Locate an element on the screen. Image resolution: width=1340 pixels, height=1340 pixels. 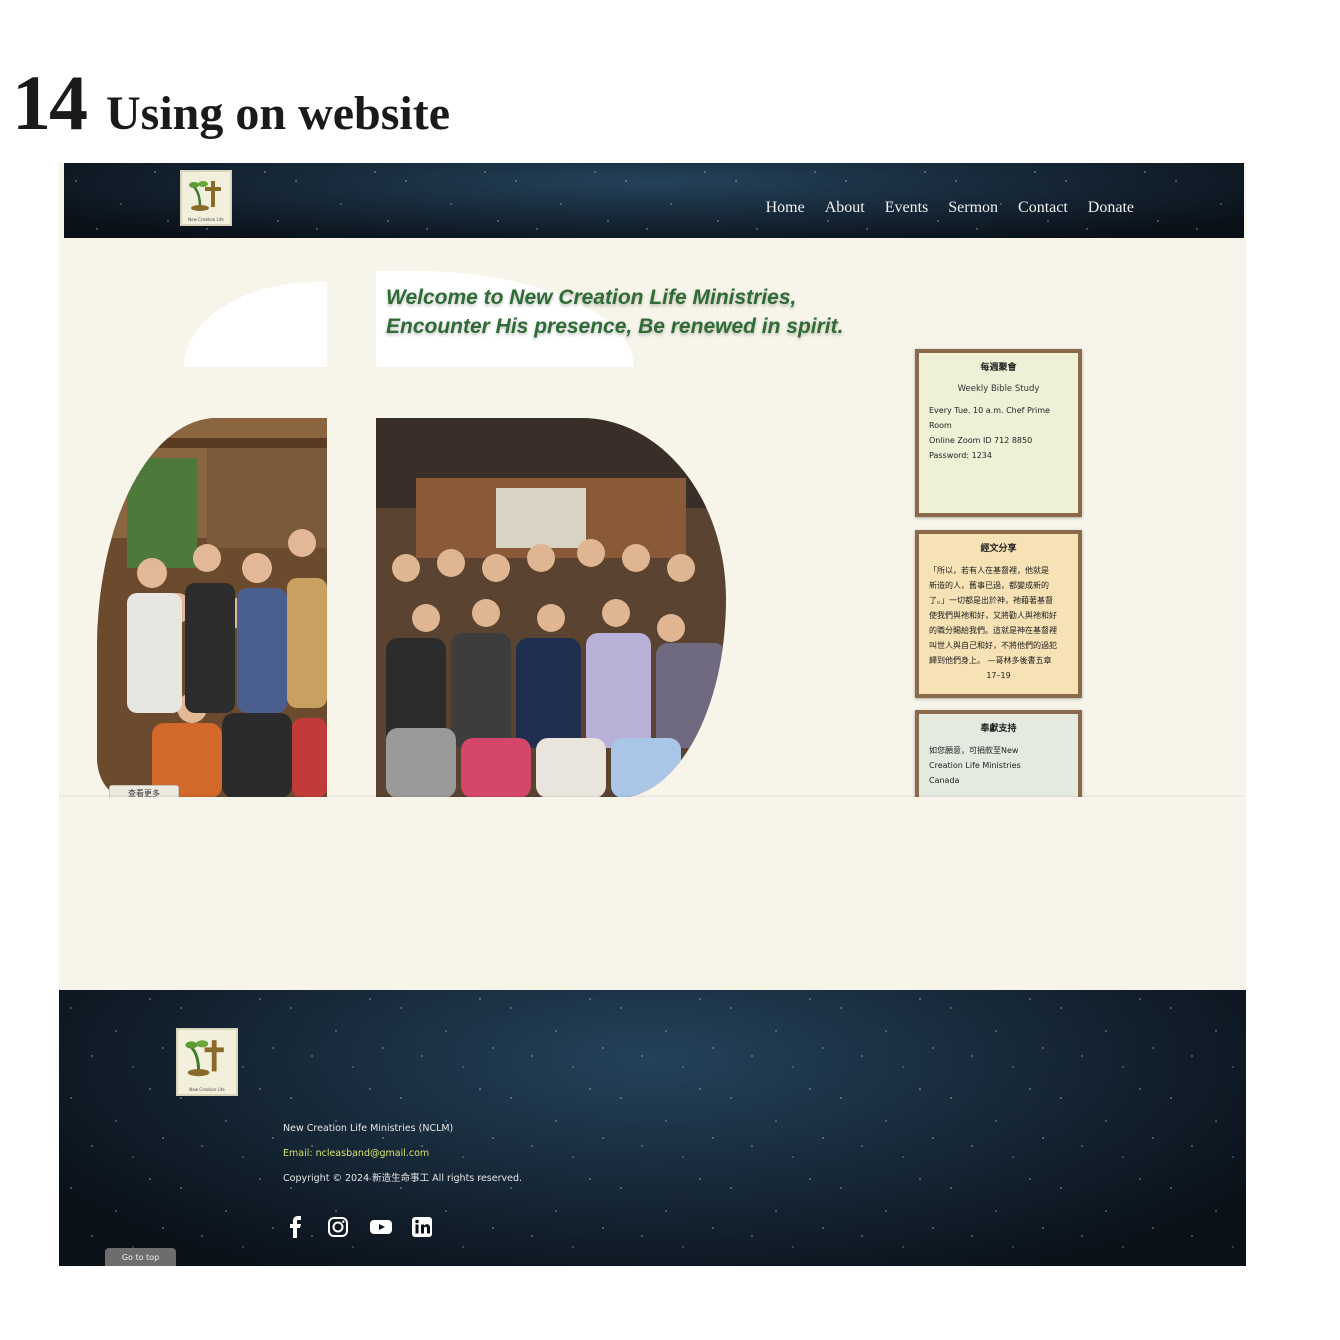
main-nav: Home About Events Sermon Contact Donate is located at coordinates (950, 208).